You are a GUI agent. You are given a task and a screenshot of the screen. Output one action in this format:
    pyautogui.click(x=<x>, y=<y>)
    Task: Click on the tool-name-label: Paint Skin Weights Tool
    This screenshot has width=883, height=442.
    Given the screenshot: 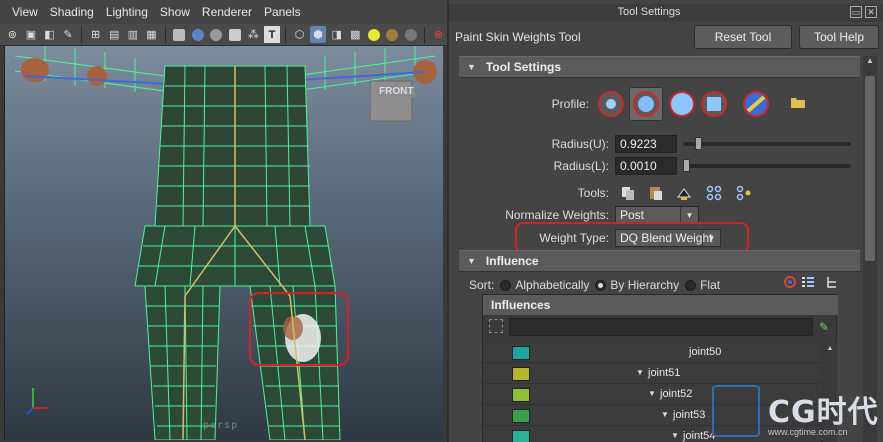 What is the action you would take?
    pyautogui.click(x=518, y=37)
    